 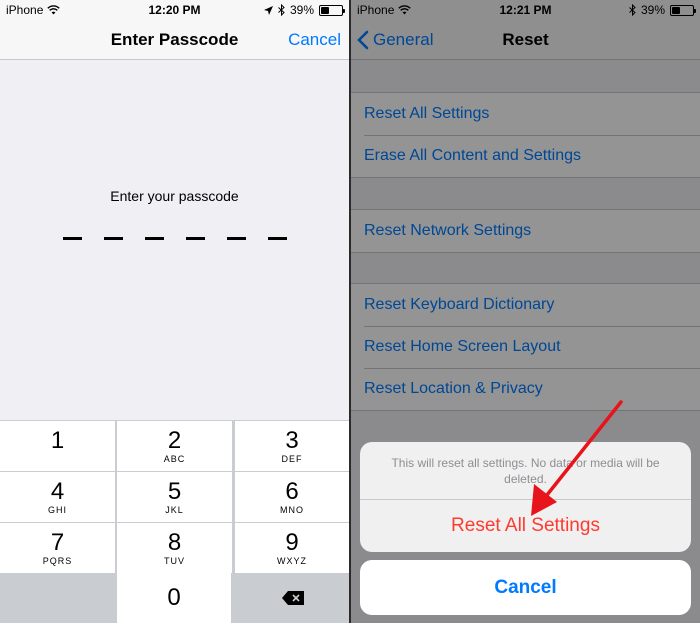 I want to click on status-right: 39%, so click(x=304, y=10).